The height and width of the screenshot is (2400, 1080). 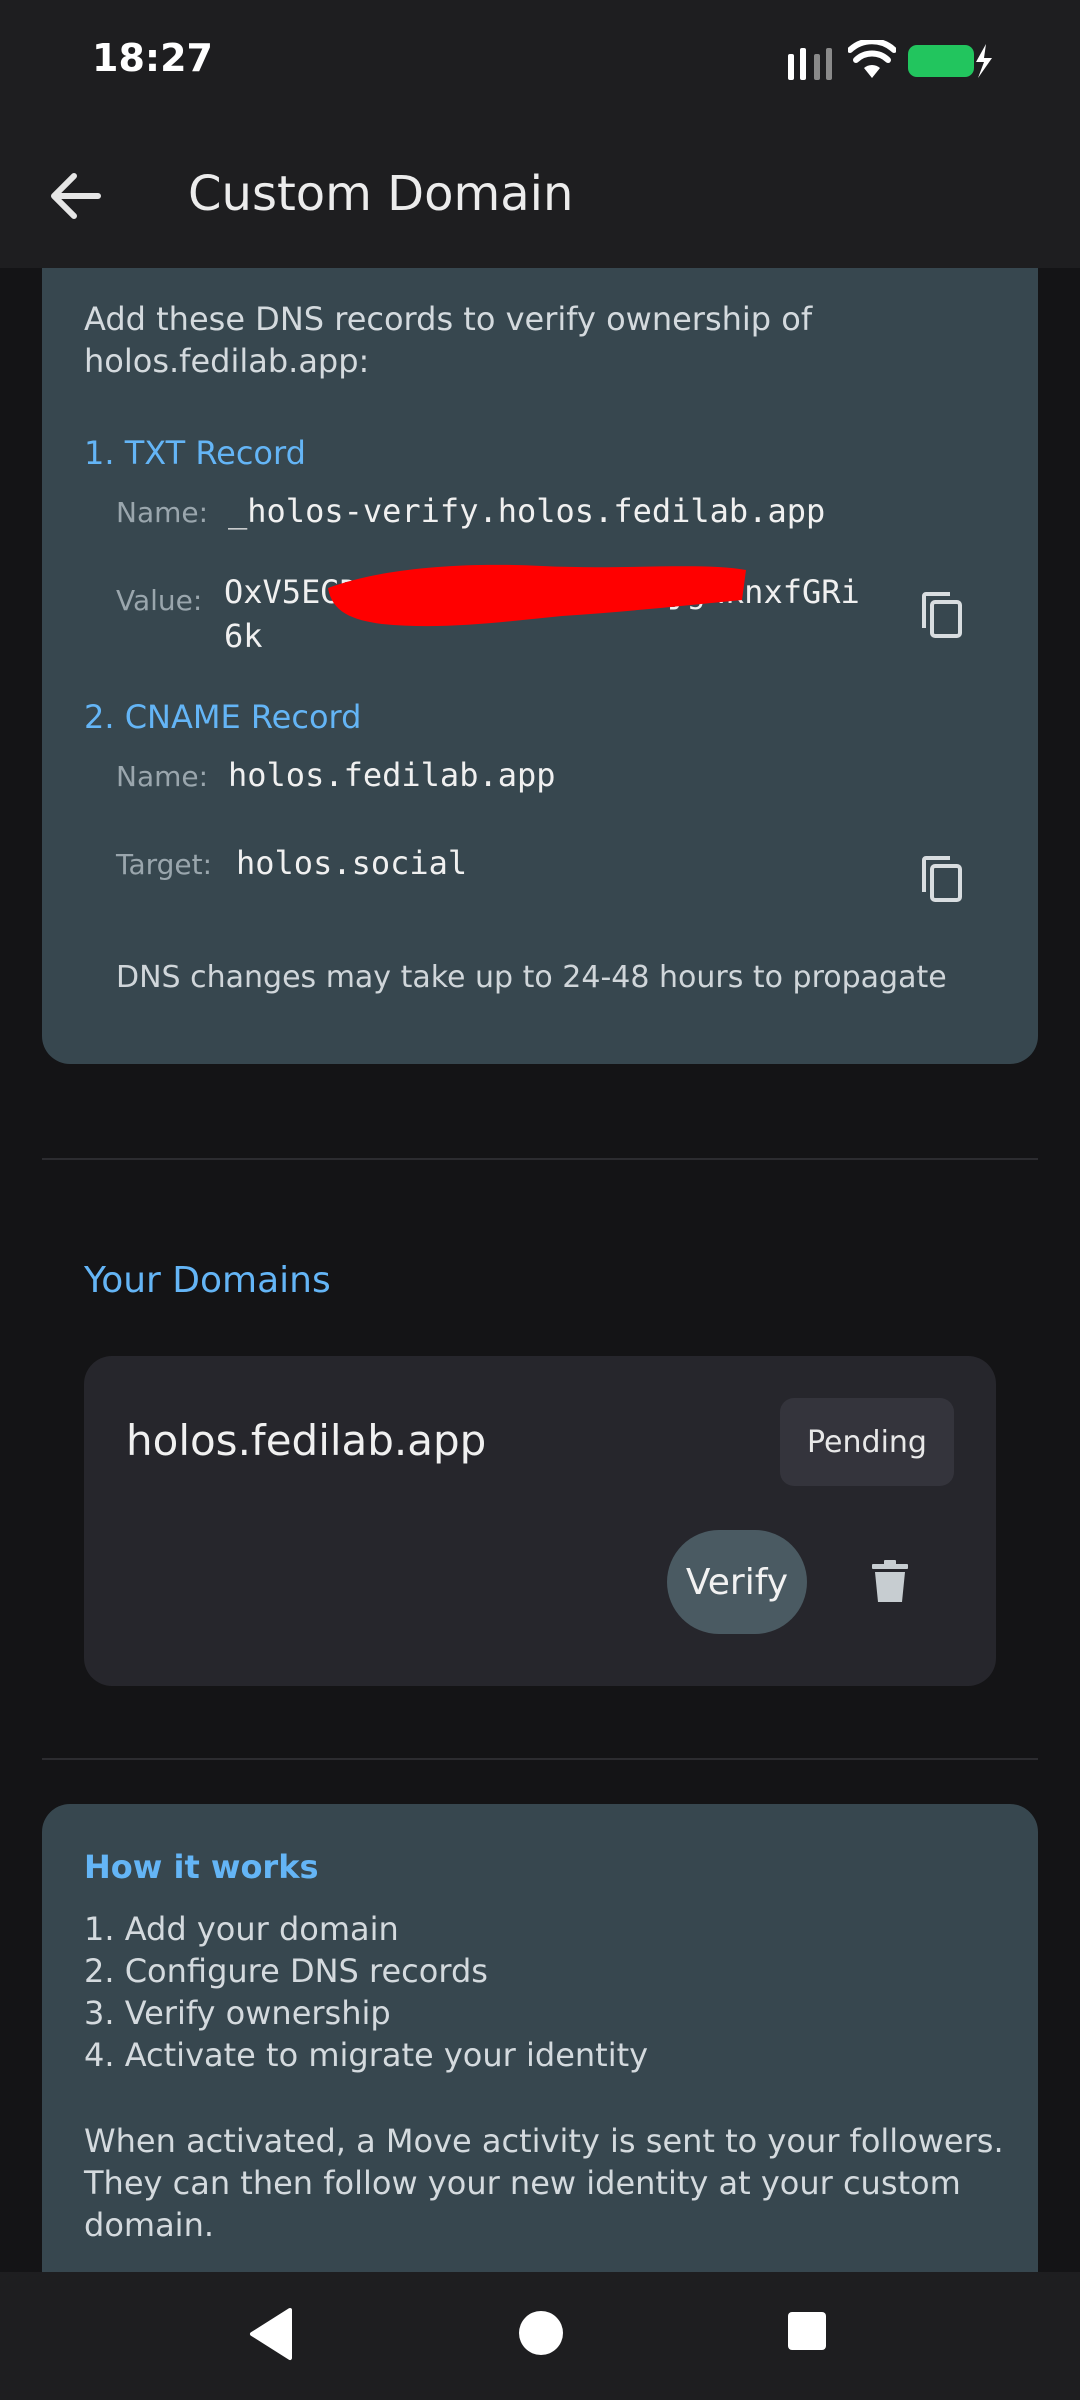 I want to click on step-item: 4. Activate to migrate your identity, so click(x=366, y=2055).